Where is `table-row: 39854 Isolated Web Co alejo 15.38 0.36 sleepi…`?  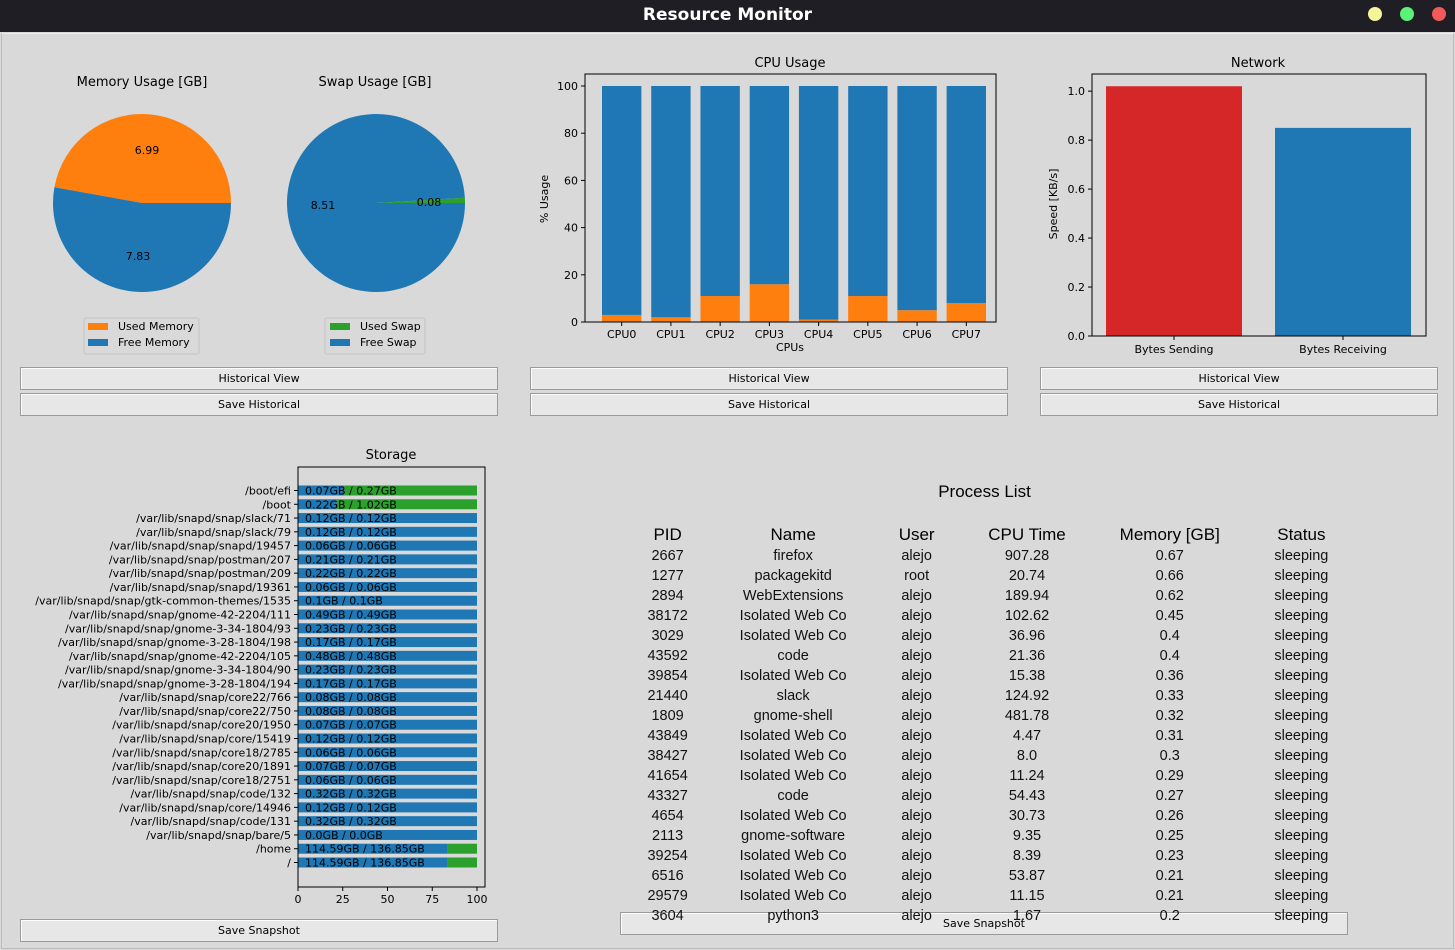
table-row: 39854 Isolated Web Co alejo 15.38 0.36 sleepi… is located at coordinates (984, 676).